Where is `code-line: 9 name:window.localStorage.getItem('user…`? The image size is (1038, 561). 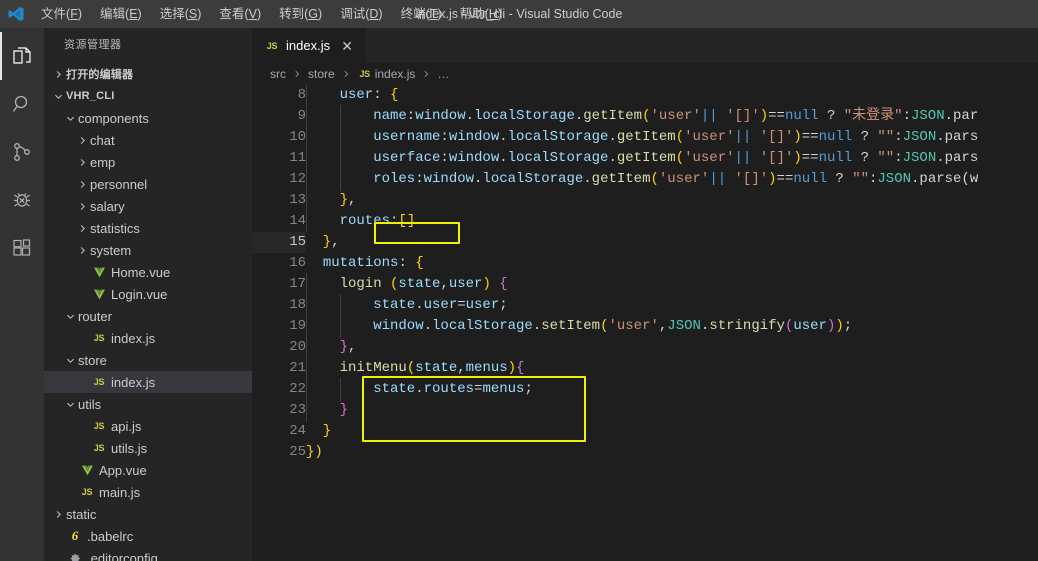
code-line: 9 name:window.localStorage.getItem('user… is located at coordinates (645, 116).